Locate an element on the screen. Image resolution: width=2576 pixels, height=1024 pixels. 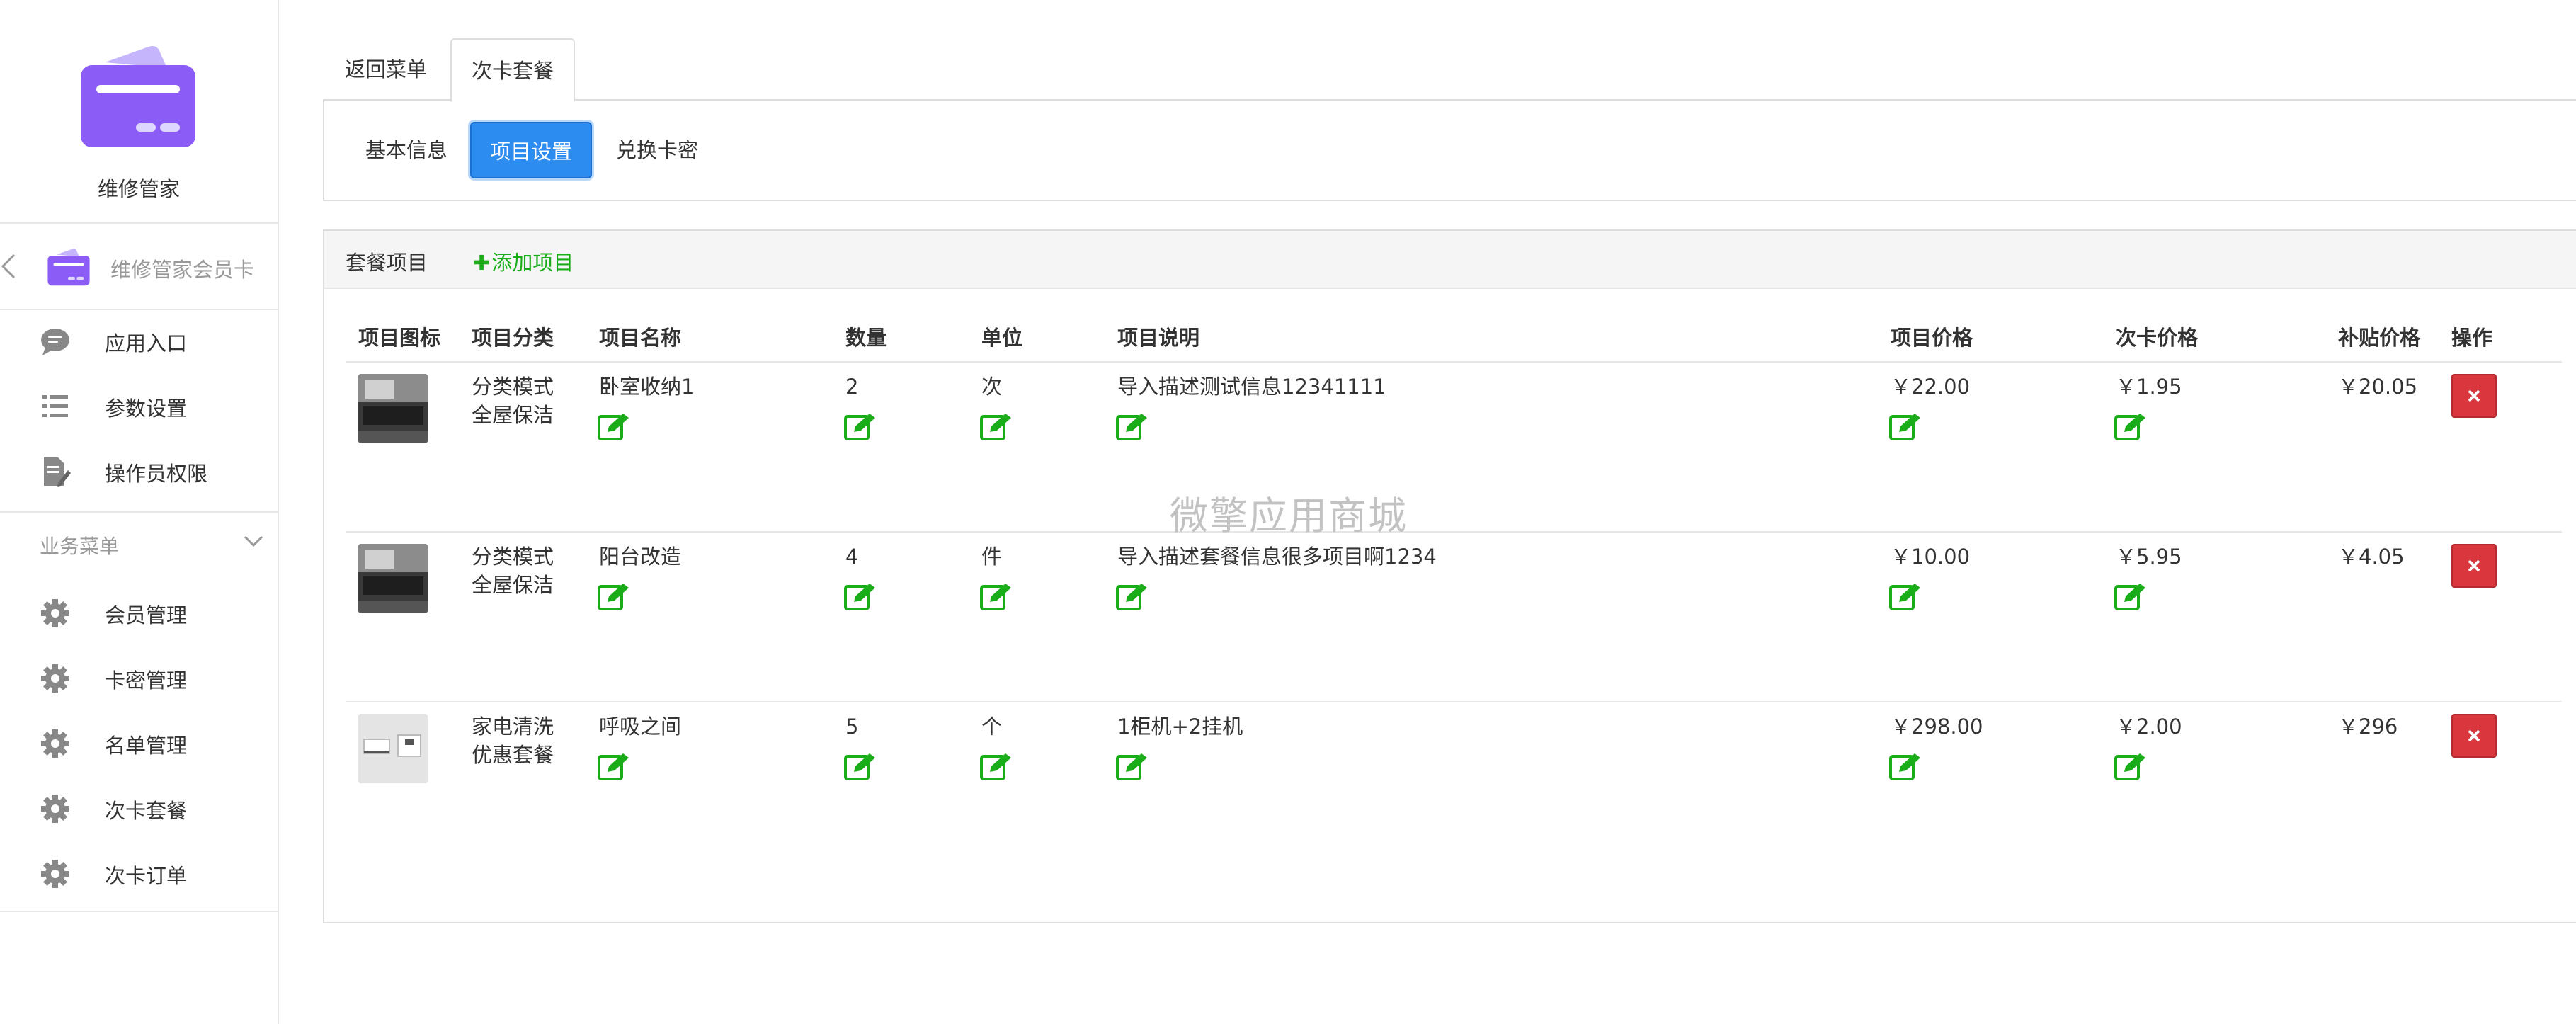
subsidy-price: ￥20.05 is located at coordinates (2378, 387).